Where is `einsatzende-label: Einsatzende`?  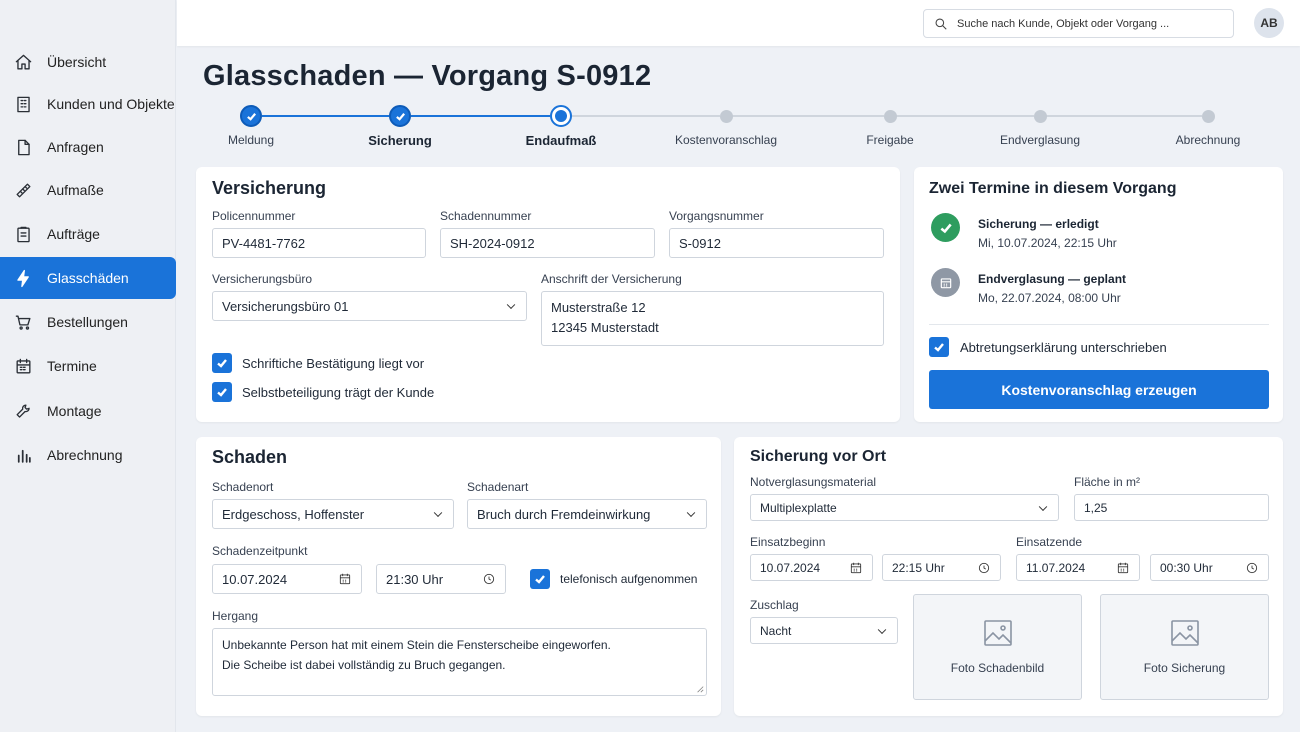 einsatzende-label: Einsatzende is located at coordinates (1049, 542).